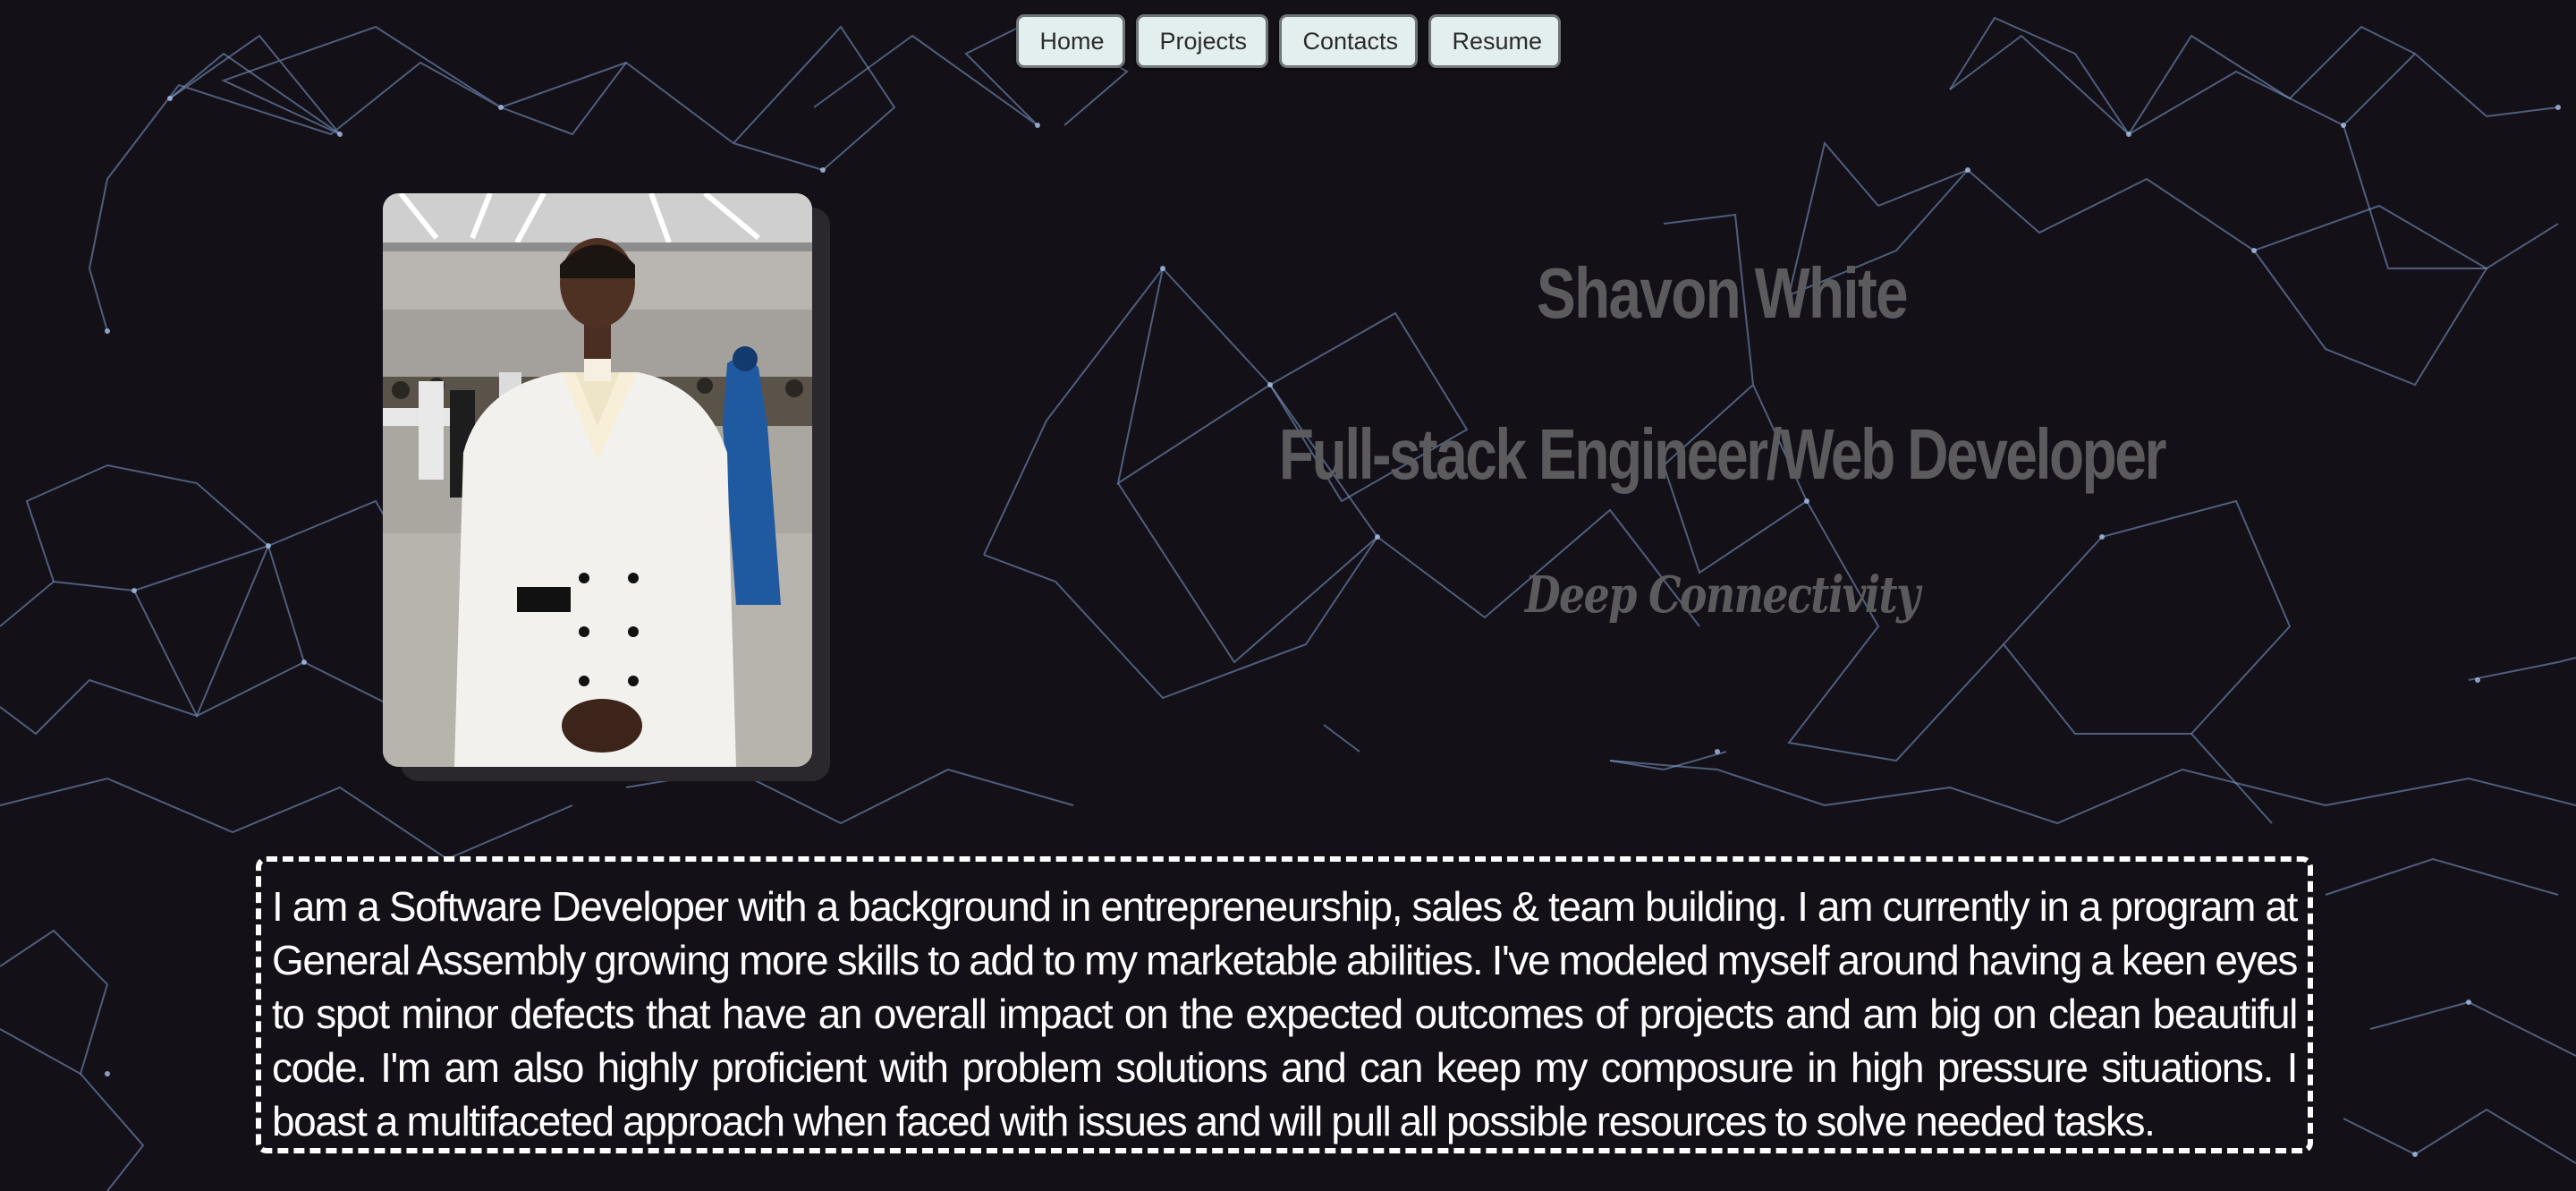  I want to click on nav-home-button: Home, so click(1070, 41).